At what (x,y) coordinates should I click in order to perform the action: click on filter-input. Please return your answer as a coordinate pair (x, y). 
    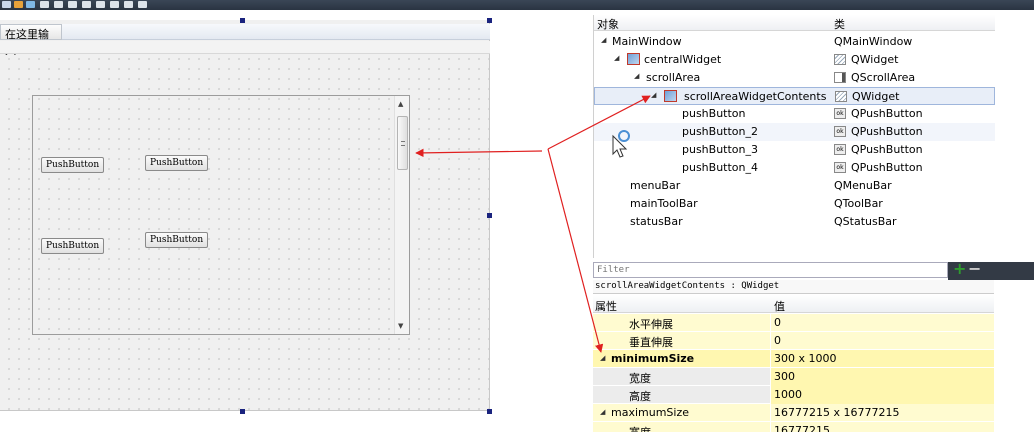
    Looking at the image, I should click on (770, 270).